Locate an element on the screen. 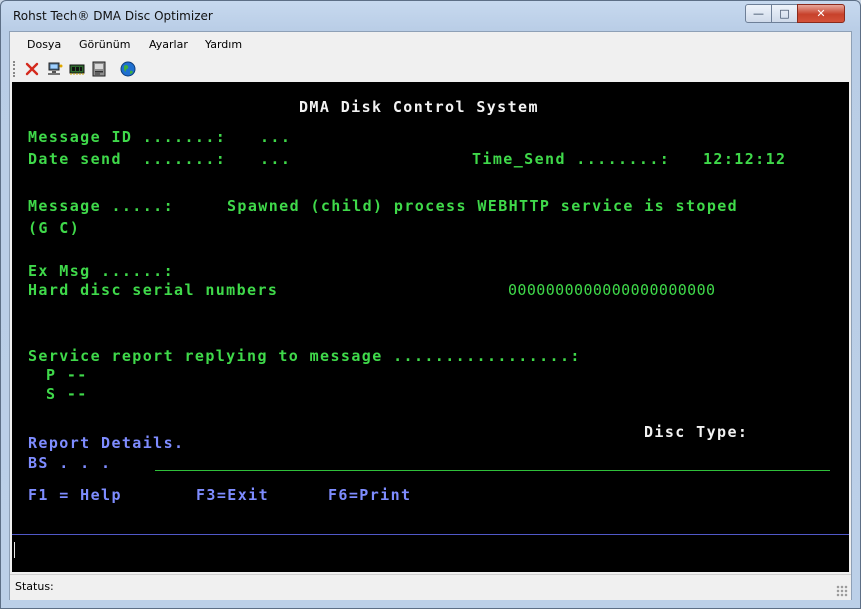 The image size is (861, 609). f6-print-key: F6=Print is located at coordinates (369, 495).